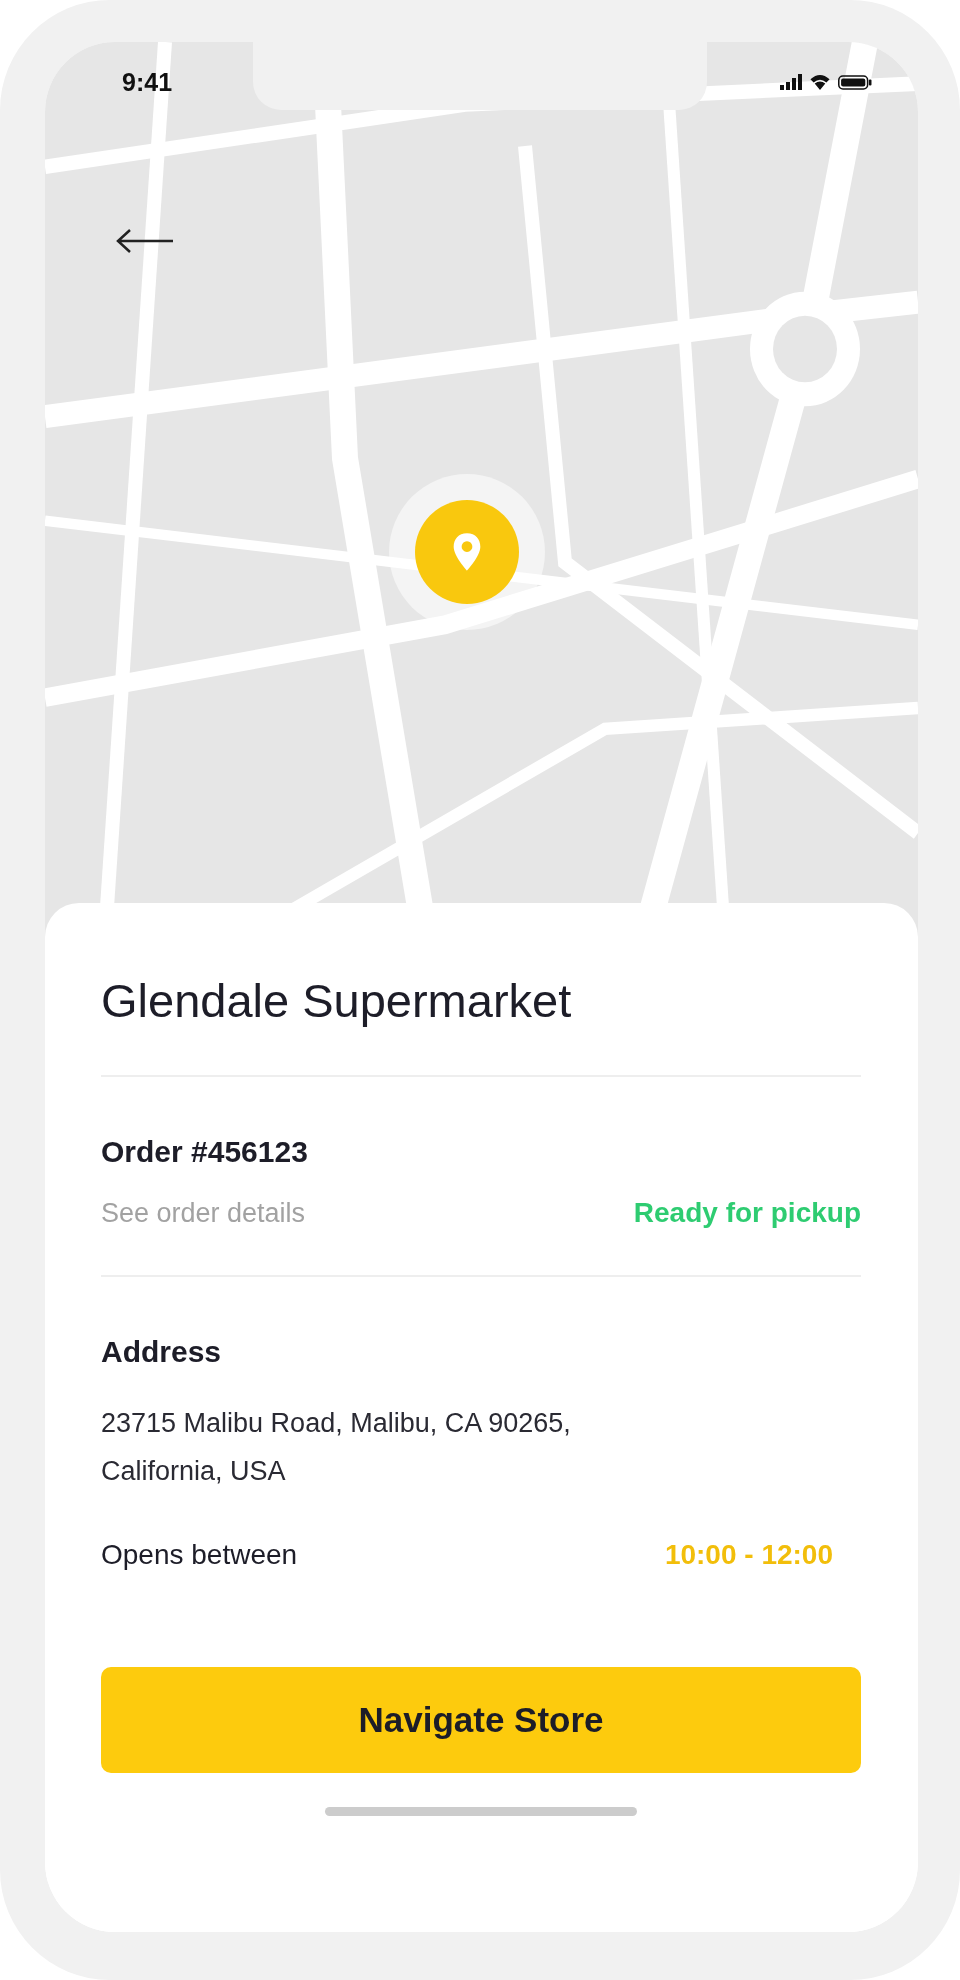  What do you see at coordinates (205, 1152) in the screenshot?
I see `order-number: Order #456123` at bounding box center [205, 1152].